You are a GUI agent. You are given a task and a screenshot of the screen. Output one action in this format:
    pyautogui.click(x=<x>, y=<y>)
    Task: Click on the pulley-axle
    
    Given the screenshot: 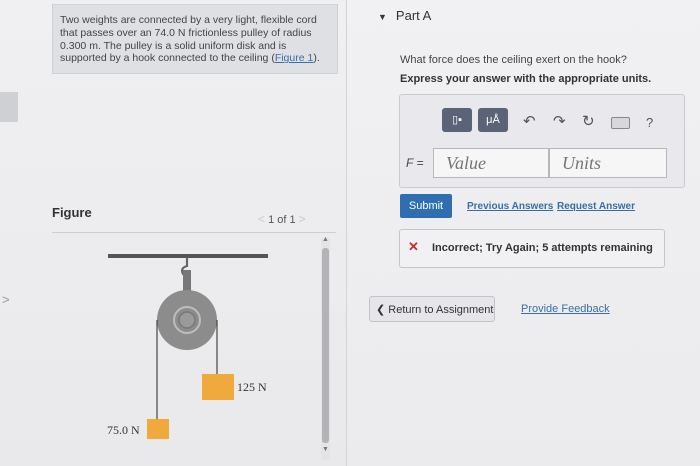 What is the action you would take?
    pyautogui.click(x=187, y=320)
    